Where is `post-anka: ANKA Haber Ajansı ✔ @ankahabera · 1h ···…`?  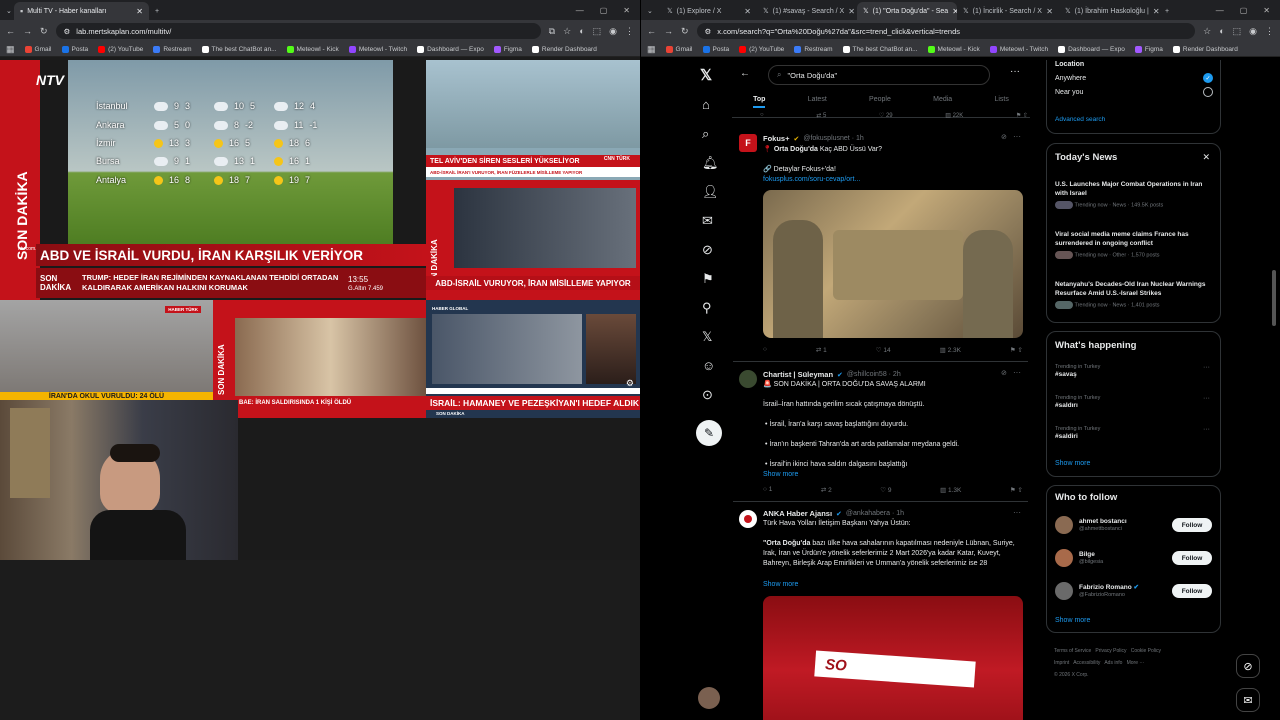 post-anka: ANKA Haber Ajansı ✔ @ankahabera · 1h ···… is located at coordinates (880, 611).